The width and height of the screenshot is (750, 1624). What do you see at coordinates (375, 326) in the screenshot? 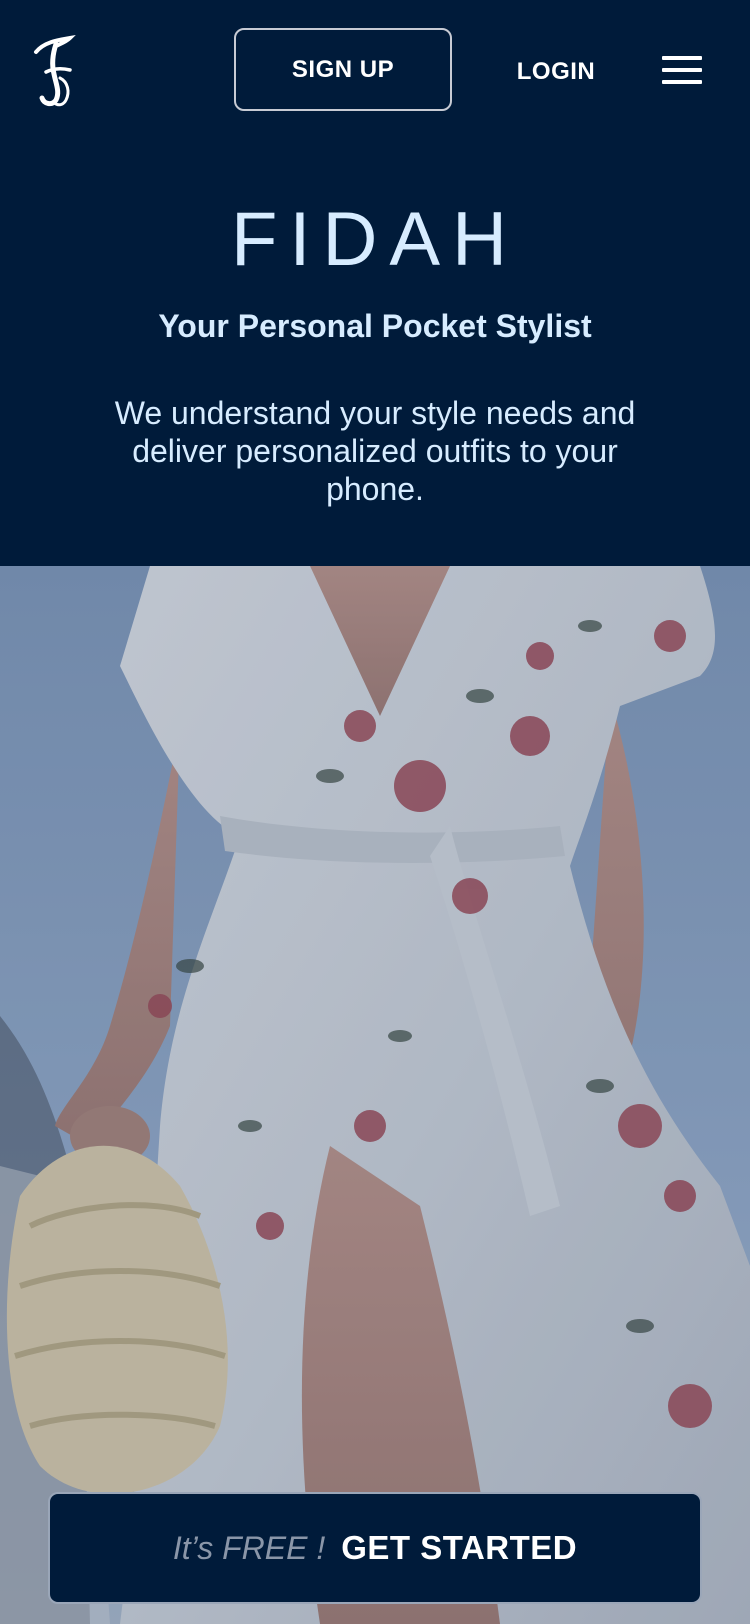
I see `tagline: Your Personal Pocket Stylist` at bounding box center [375, 326].